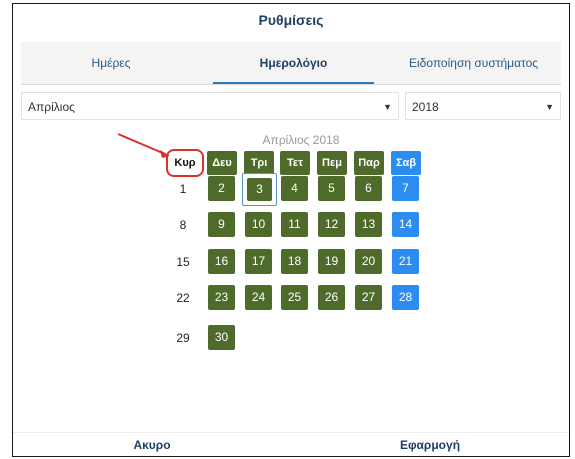  I want to click on day-cell: 25, so click(294, 297).